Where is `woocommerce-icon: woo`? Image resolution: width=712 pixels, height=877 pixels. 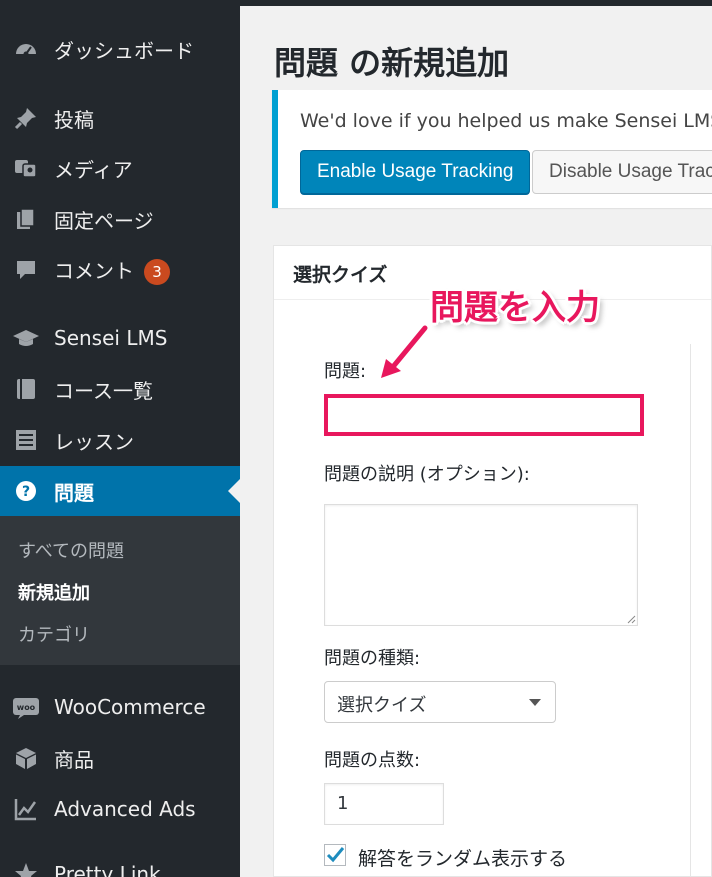
woocommerce-icon: woo is located at coordinates (26, 707).